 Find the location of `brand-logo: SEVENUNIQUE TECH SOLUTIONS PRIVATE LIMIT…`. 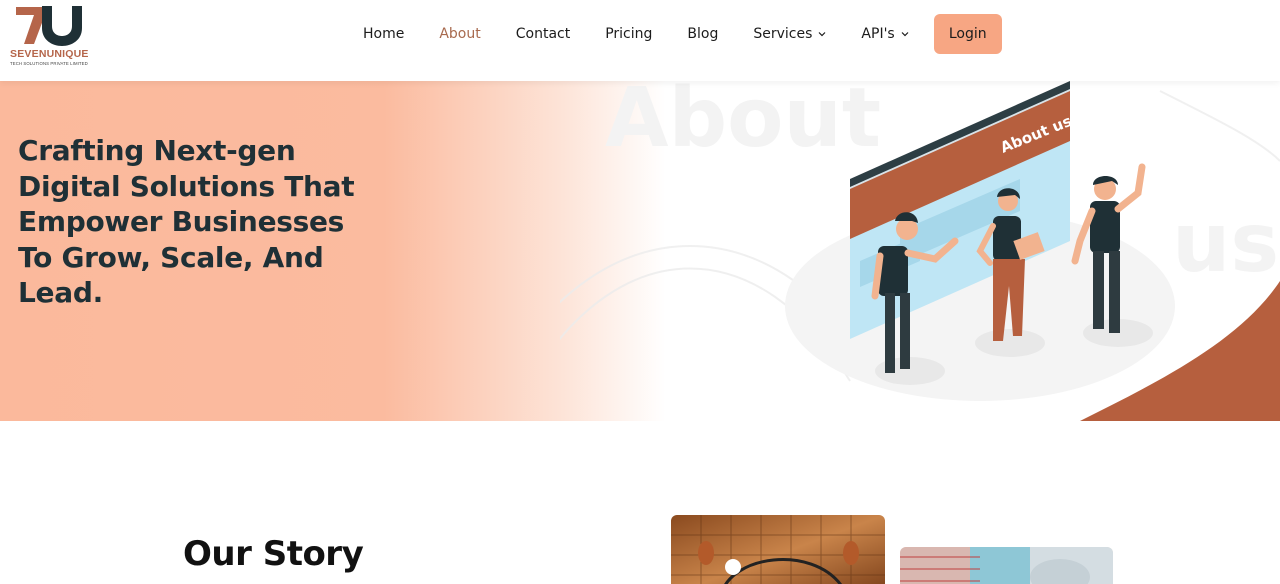

brand-logo: SEVENUNIQUE TECH SOLUTIONS PRIVATE LIMIT… is located at coordinates (50, 37).